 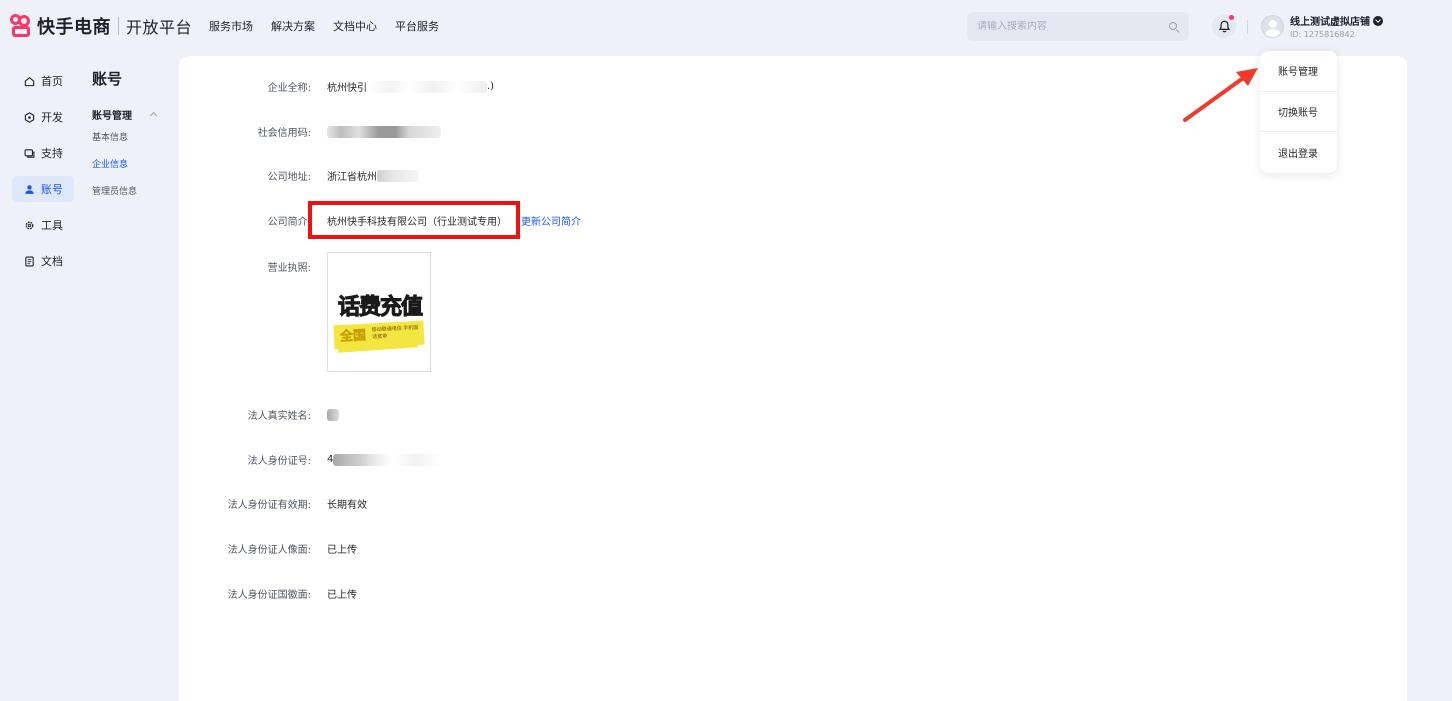 What do you see at coordinates (52, 261) in the screenshot?
I see `sidebar-item-label: 文档` at bounding box center [52, 261].